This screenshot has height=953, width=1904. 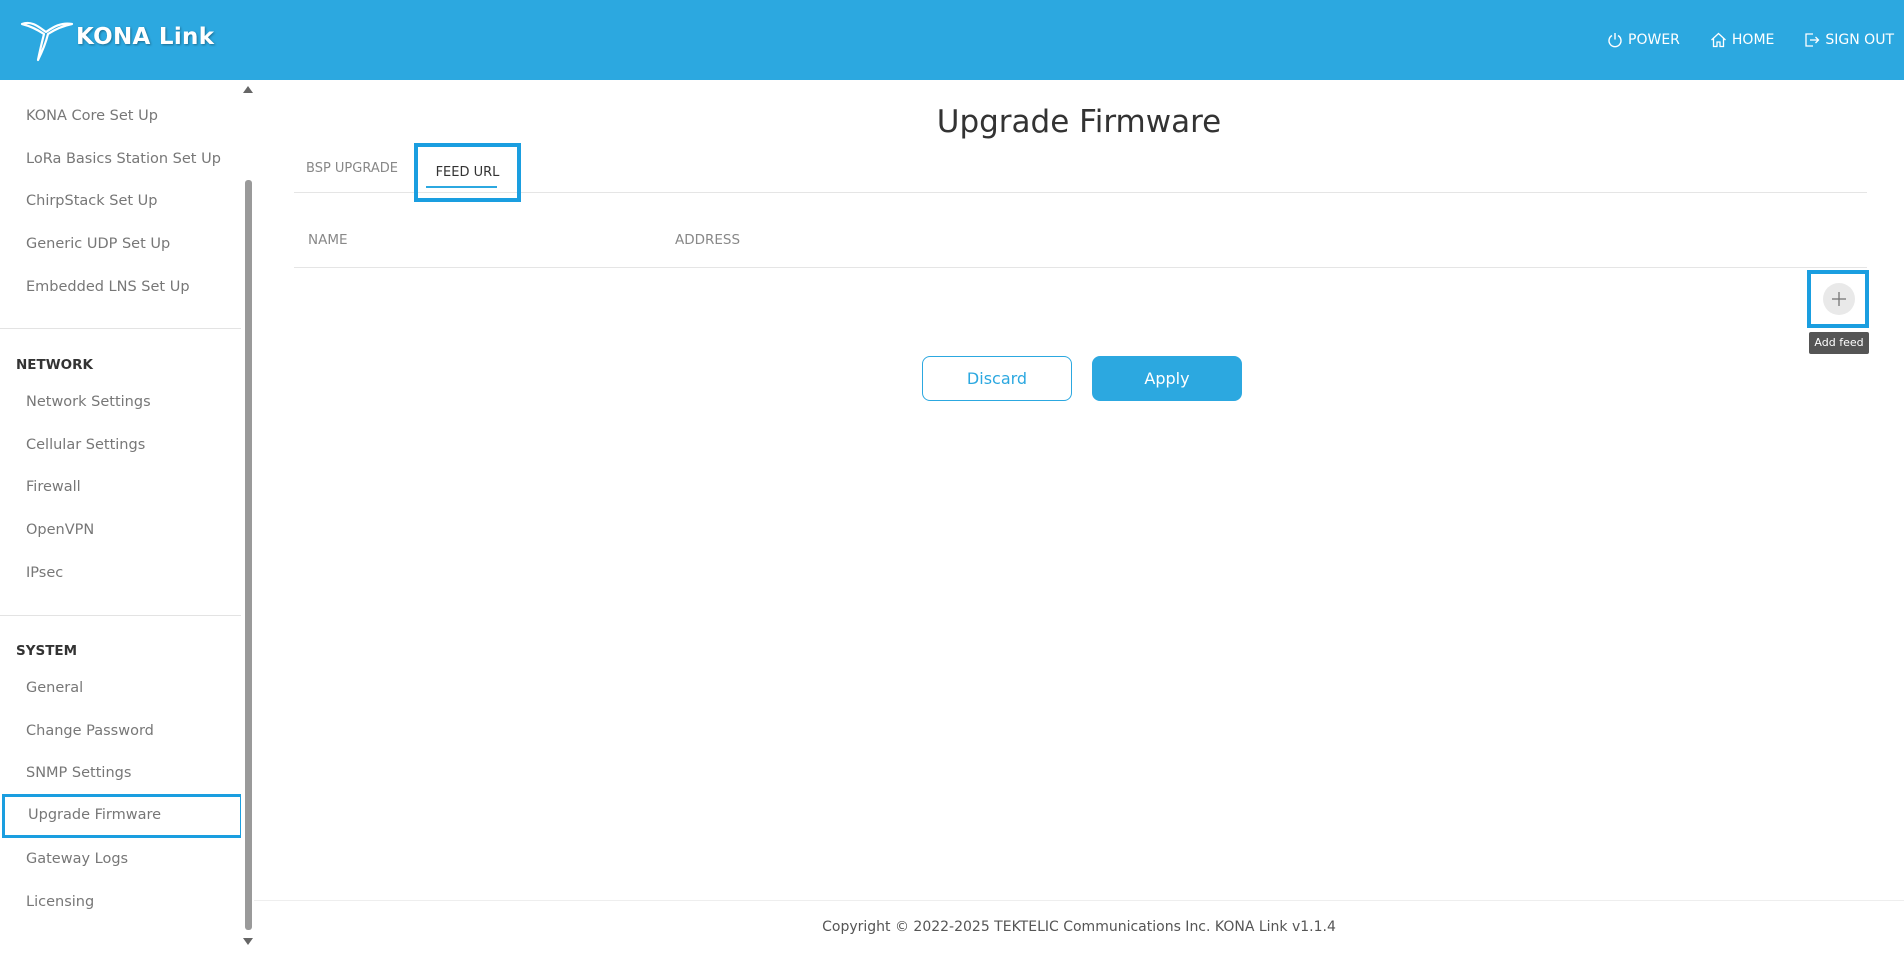 I want to click on plus-icon-svg, so click(x=1839, y=299).